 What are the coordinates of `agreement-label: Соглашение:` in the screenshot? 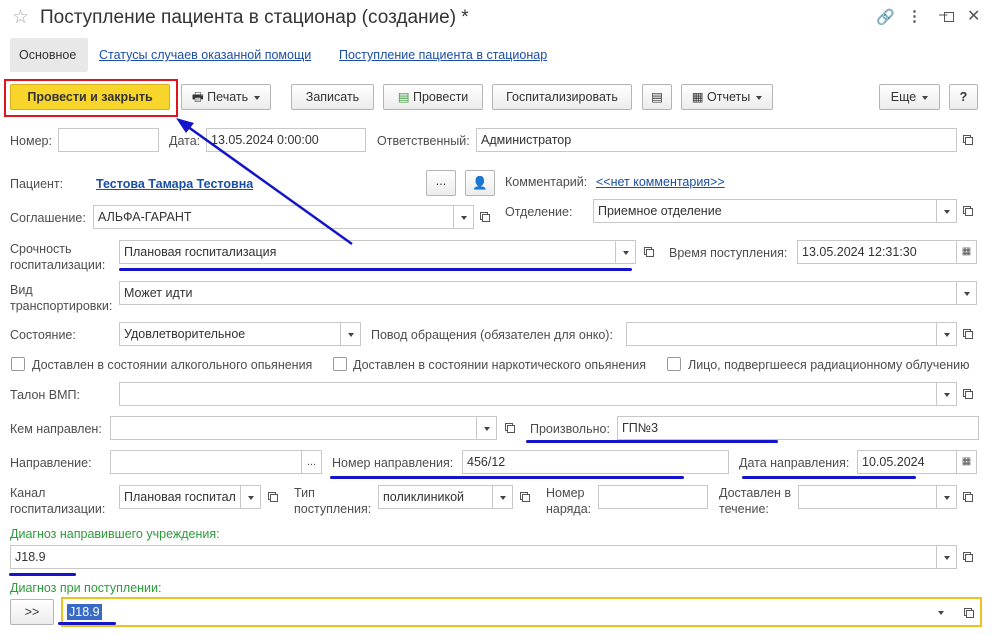 It's located at (48, 218).